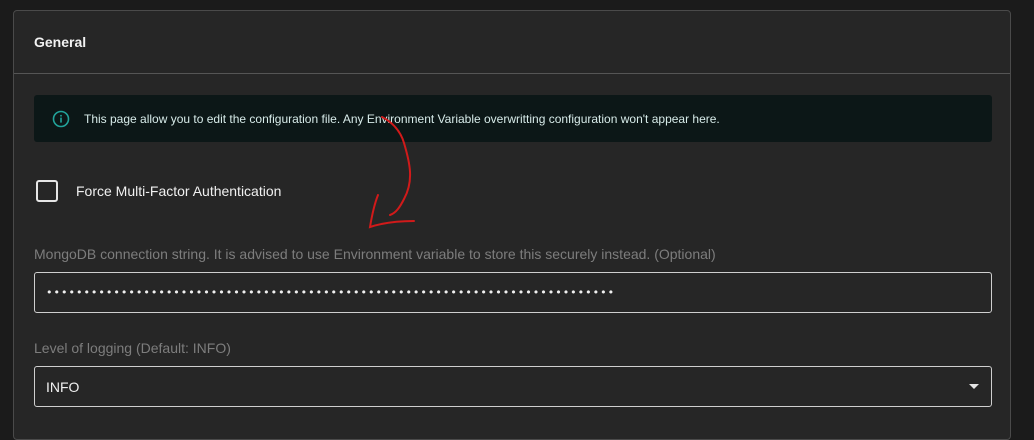  I want to click on logging-level-value: INFO, so click(63, 386).